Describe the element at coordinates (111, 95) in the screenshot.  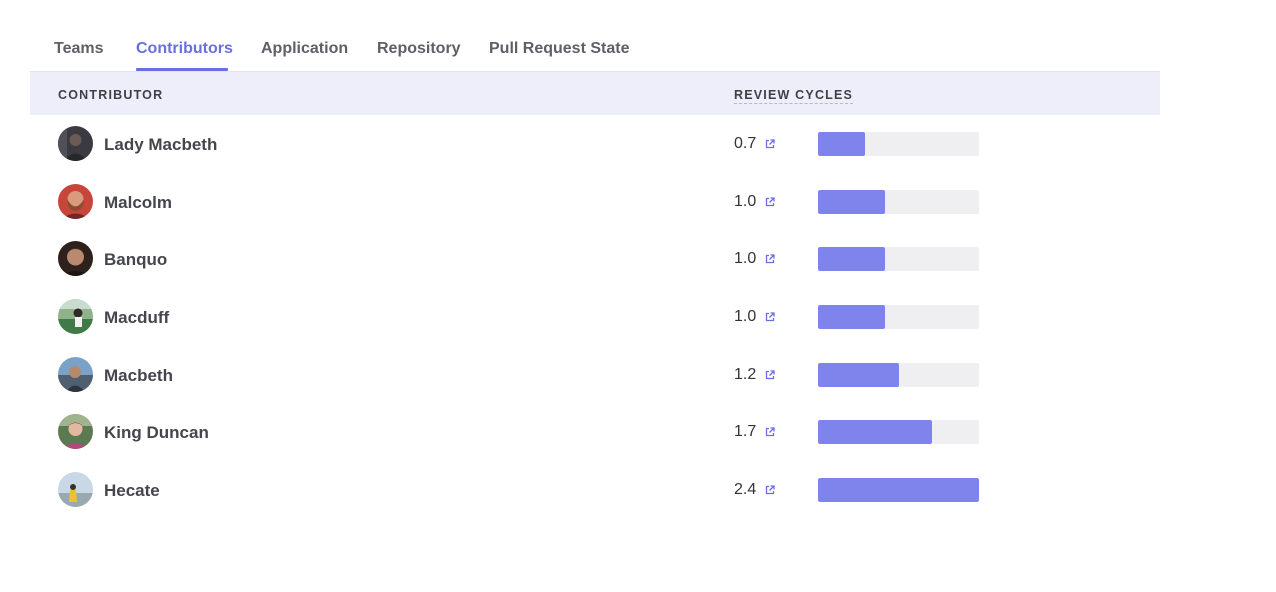
I see `column-header-contributor: CONTRIBUTOR` at that location.